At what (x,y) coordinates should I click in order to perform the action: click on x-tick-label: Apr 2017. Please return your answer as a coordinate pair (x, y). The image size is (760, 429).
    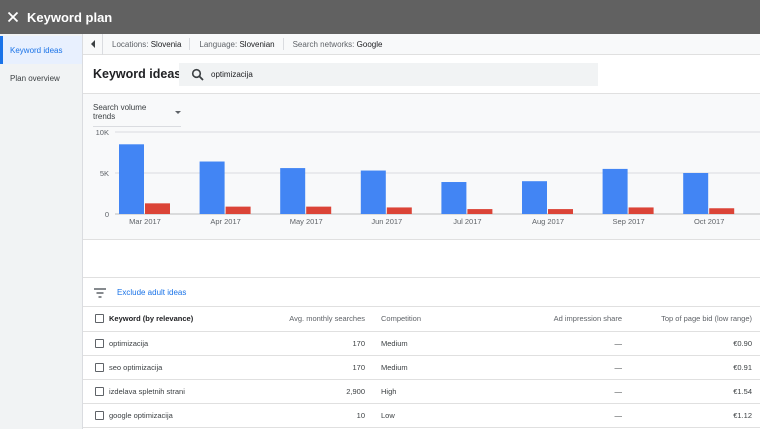
    Looking at the image, I should click on (225, 221).